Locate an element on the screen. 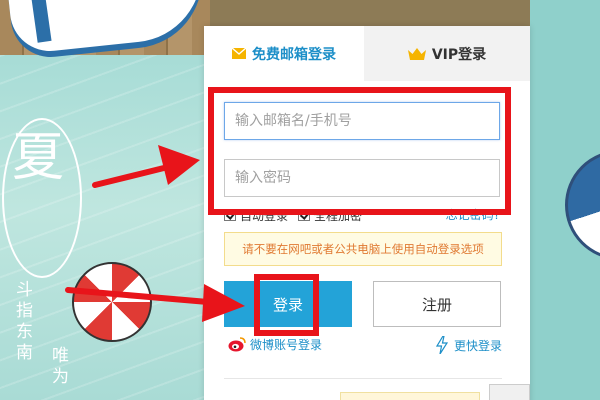  bg-beach-ball is located at coordinates (112, 302).